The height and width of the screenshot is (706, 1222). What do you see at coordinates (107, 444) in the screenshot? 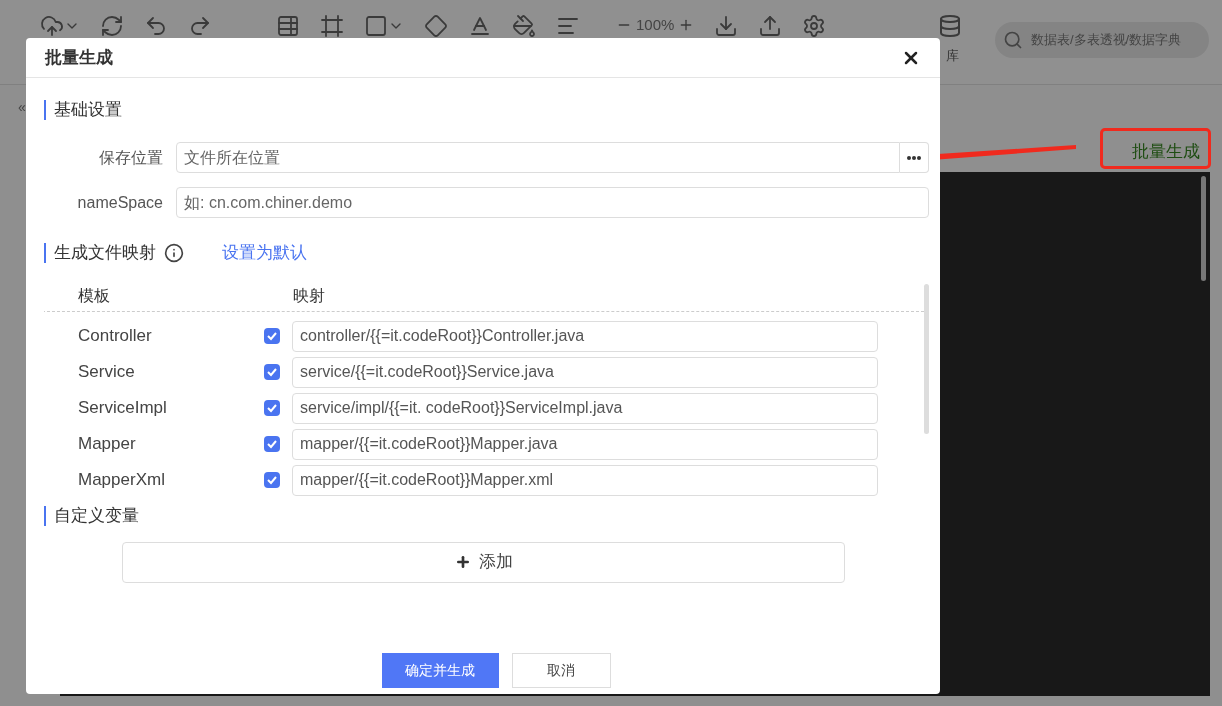
I see `template-name: Mapper` at bounding box center [107, 444].